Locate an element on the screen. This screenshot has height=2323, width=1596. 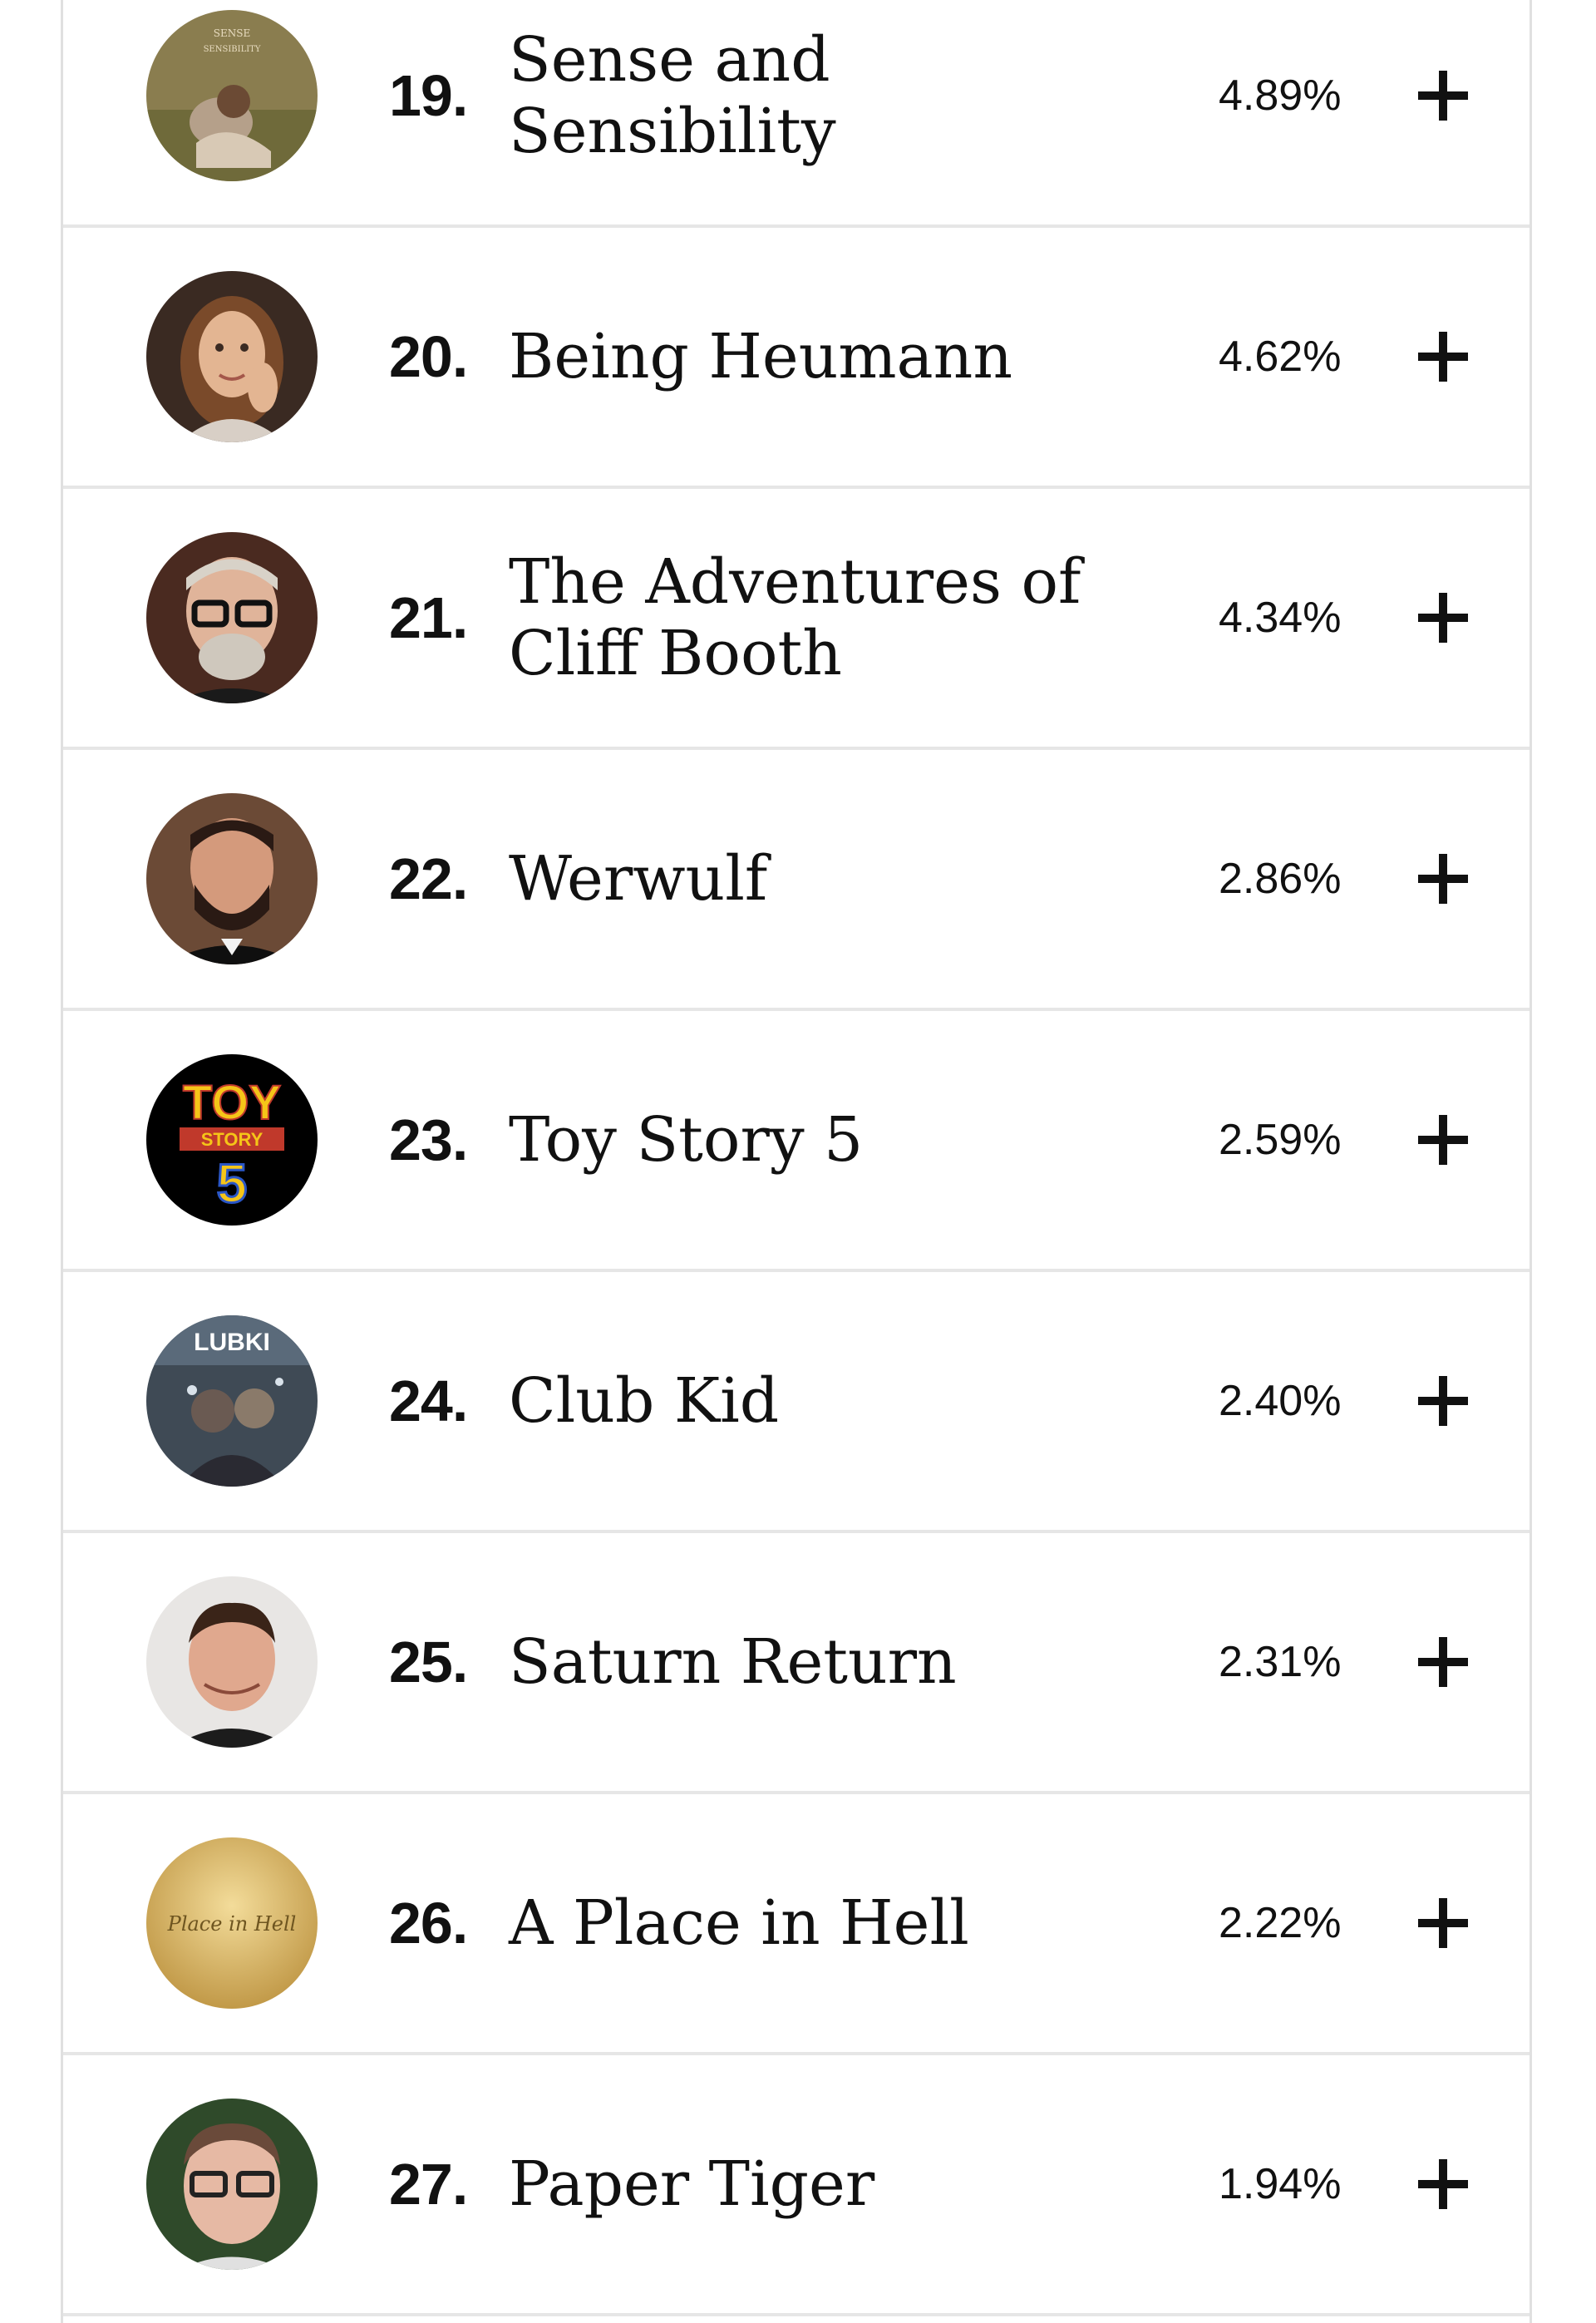
bearded-man-avatar is located at coordinates (232, 878).